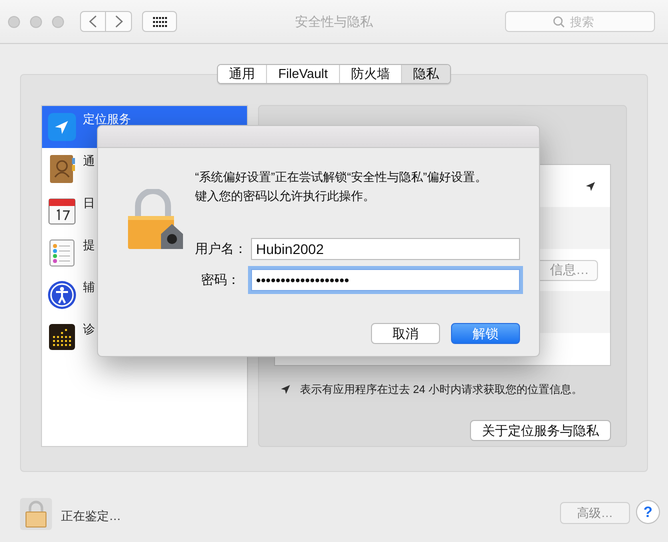  I want to click on note-text: 表示有应用程序在过去 24 小时内请求获取您的位置信息。, so click(441, 389).